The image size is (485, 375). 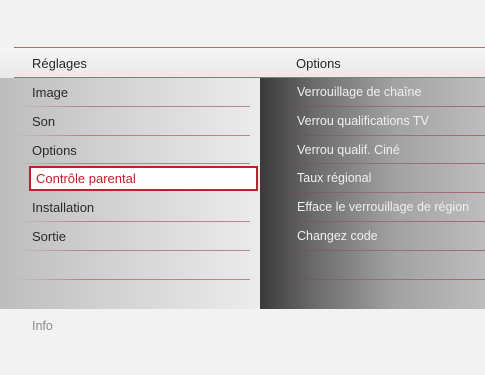 What do you see at coordinates (63, 208) in the screenshot?
I see `menu-item-label: Installation` at bounding box center [63, 208].